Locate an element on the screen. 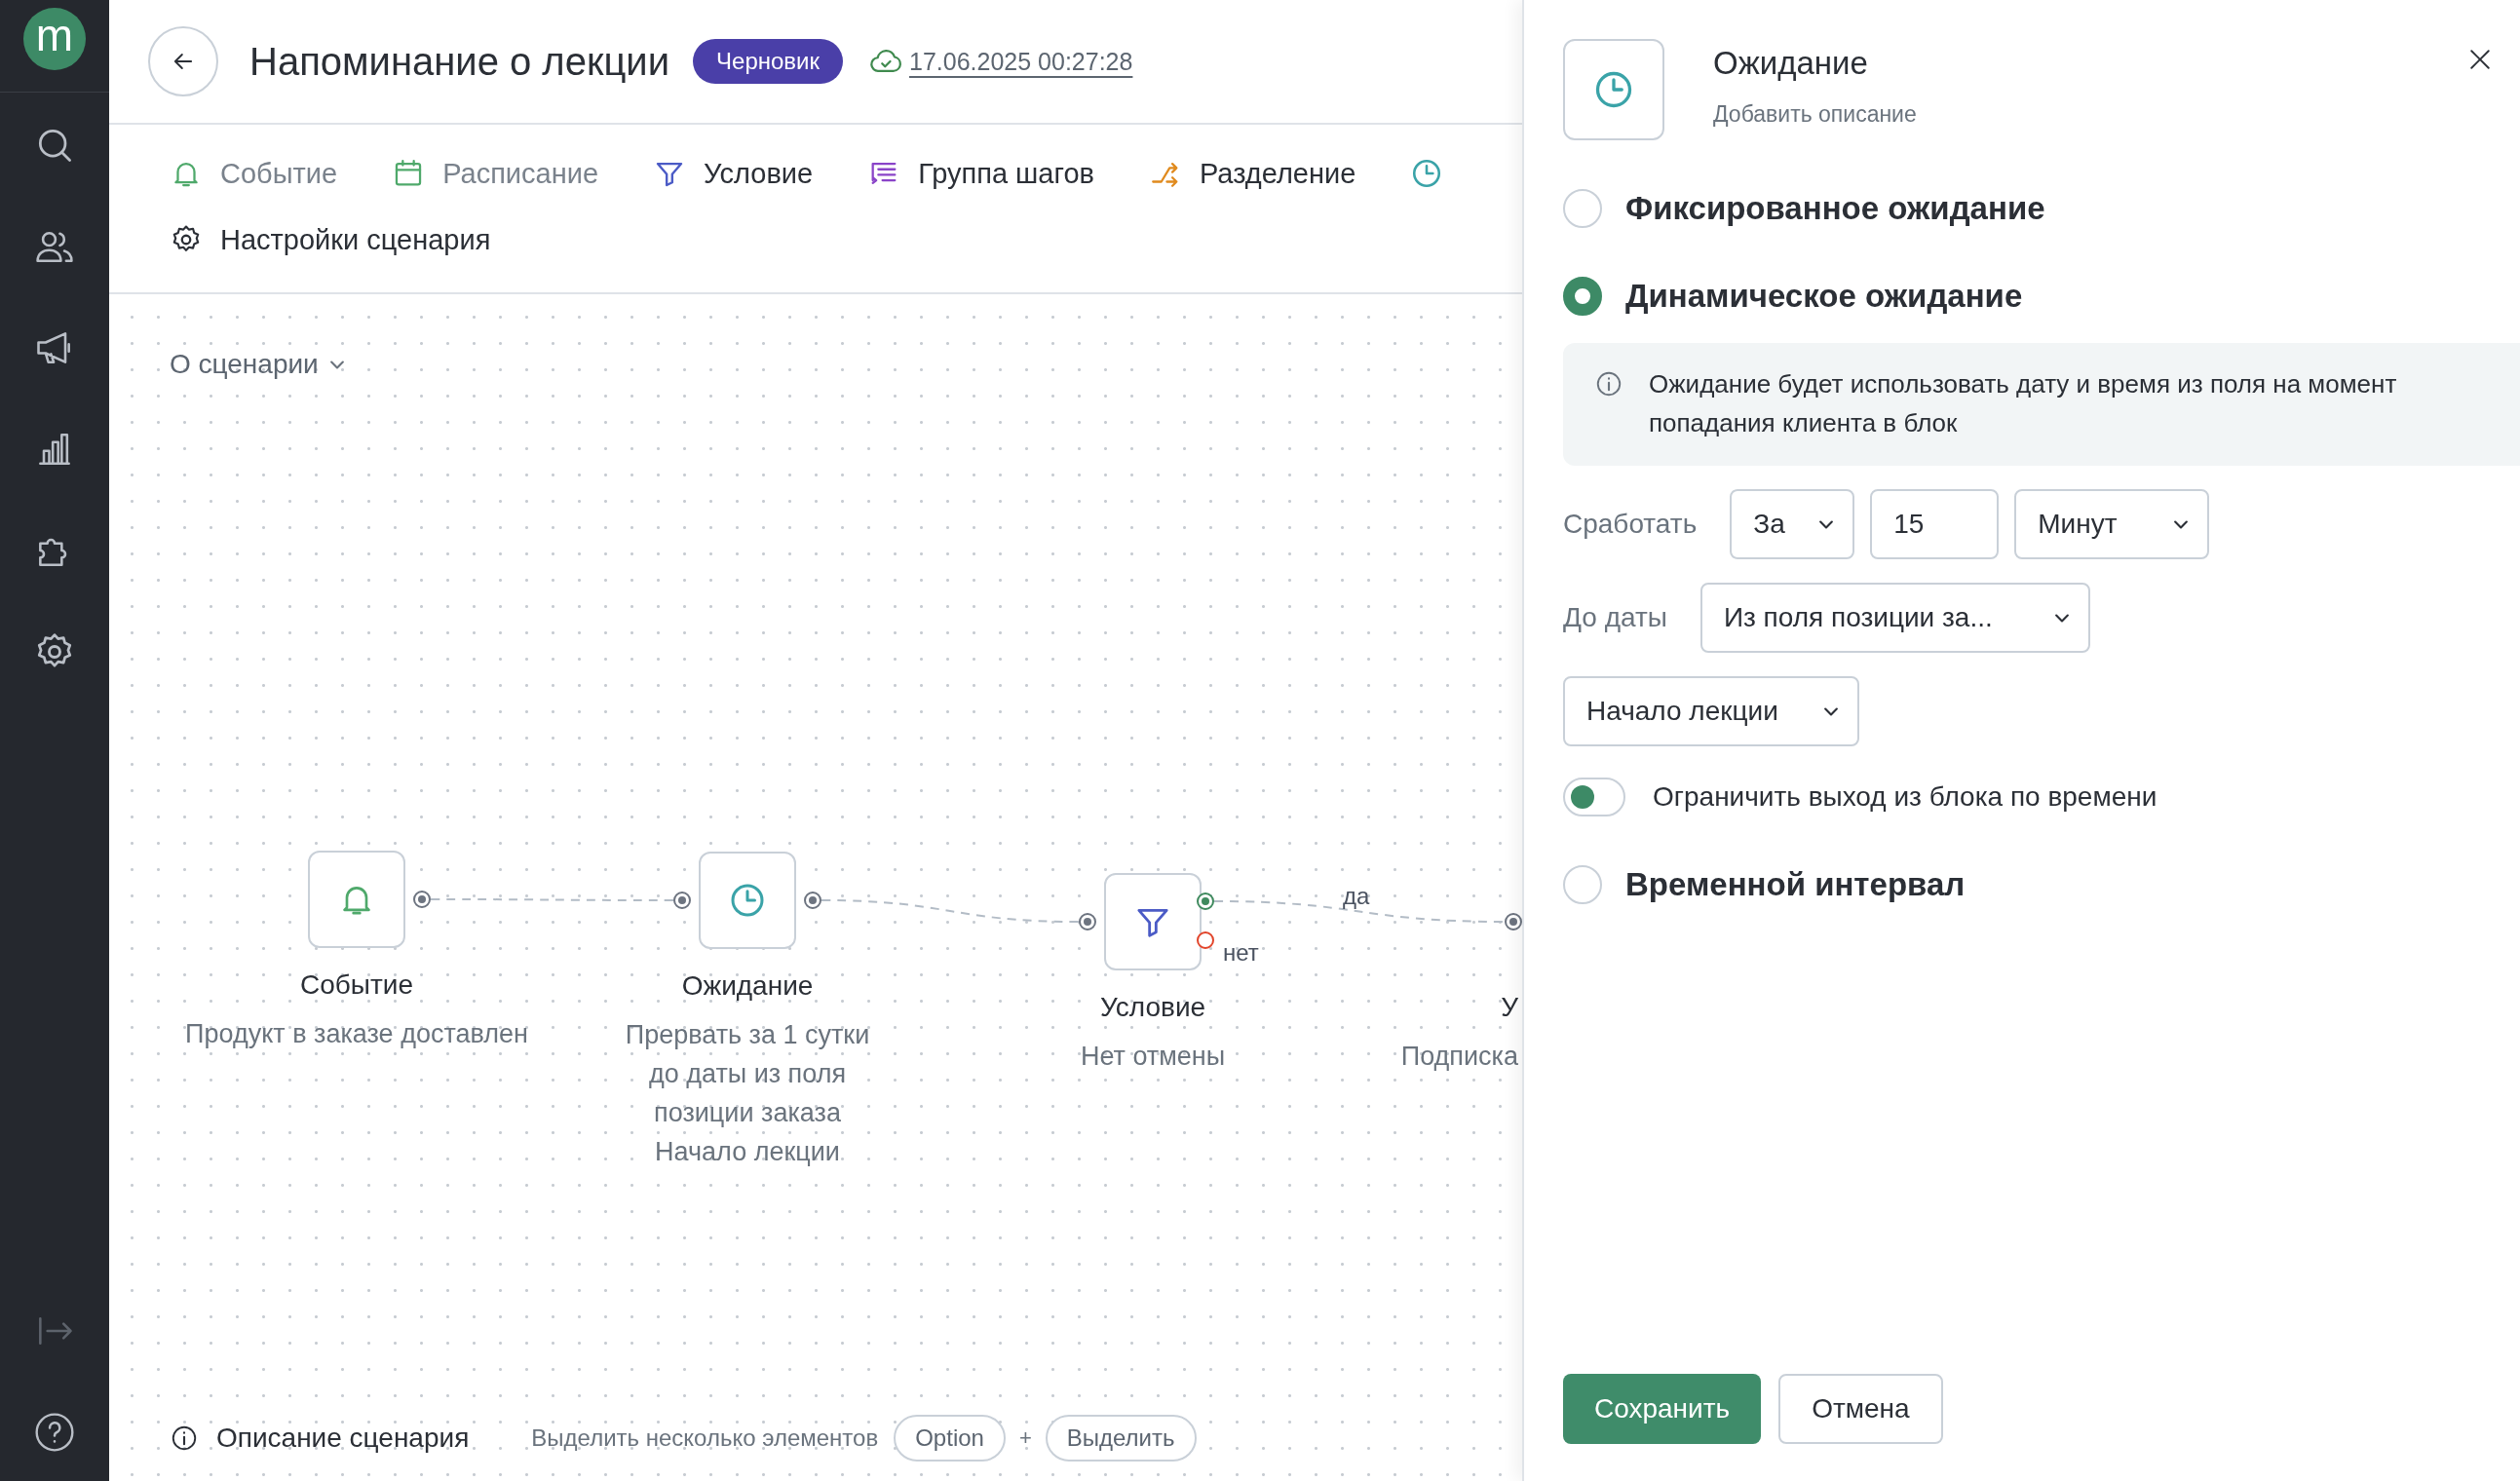 Image resolution: width=2520 pixels, height=1481 pixels. radio-label: Временной интервал is located at coordinates (1795, 884).